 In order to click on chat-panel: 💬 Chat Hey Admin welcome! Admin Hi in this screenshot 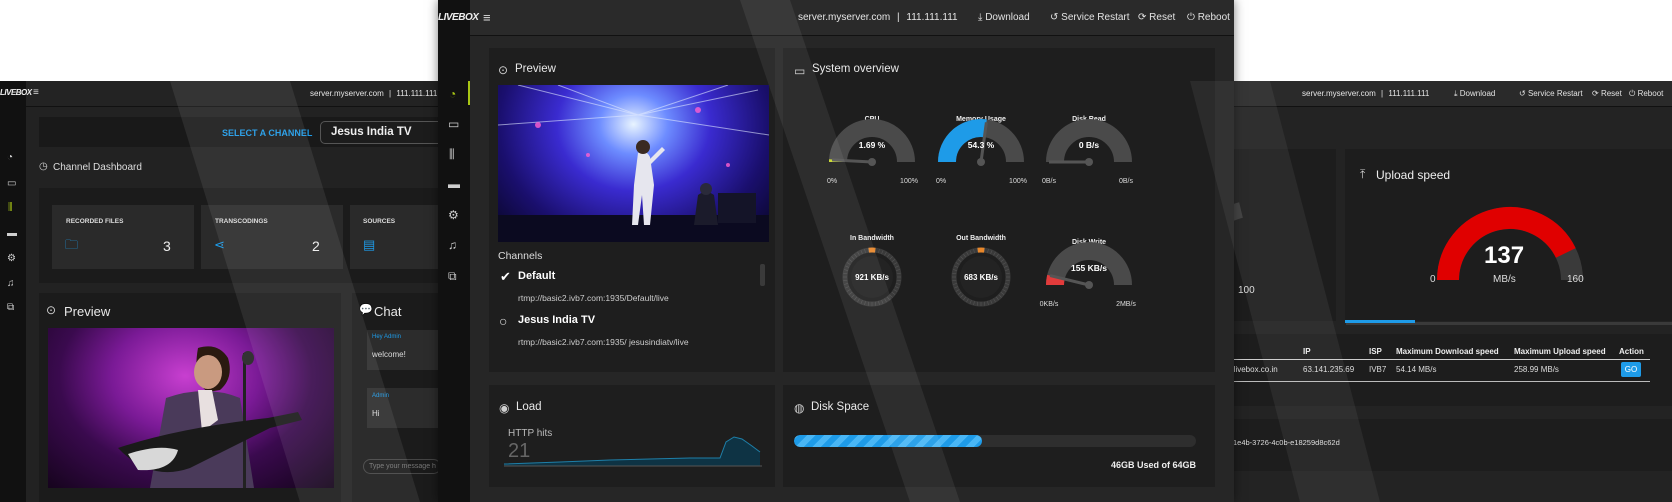, I will do `click(396, 397)`.